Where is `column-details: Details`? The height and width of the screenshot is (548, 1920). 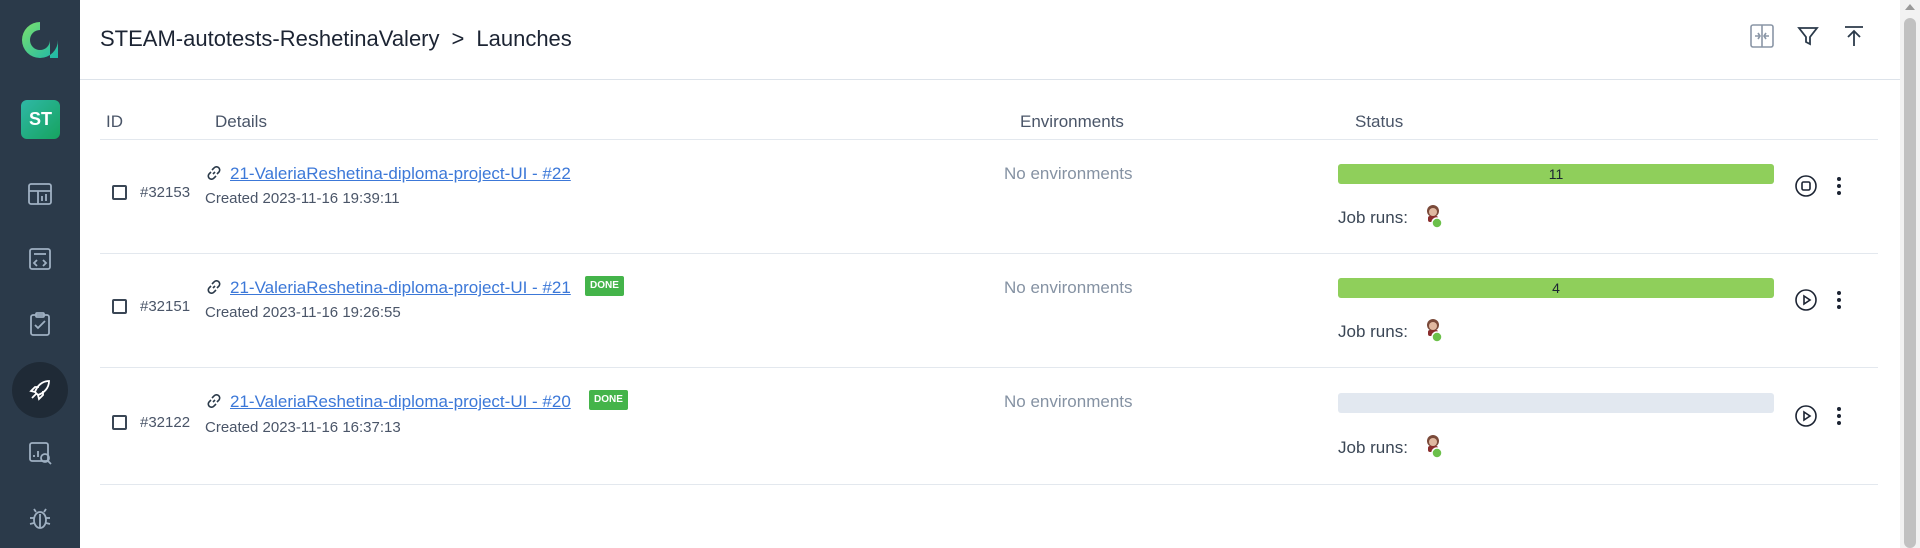
column-details: Details is located at coordinates (241, 121).